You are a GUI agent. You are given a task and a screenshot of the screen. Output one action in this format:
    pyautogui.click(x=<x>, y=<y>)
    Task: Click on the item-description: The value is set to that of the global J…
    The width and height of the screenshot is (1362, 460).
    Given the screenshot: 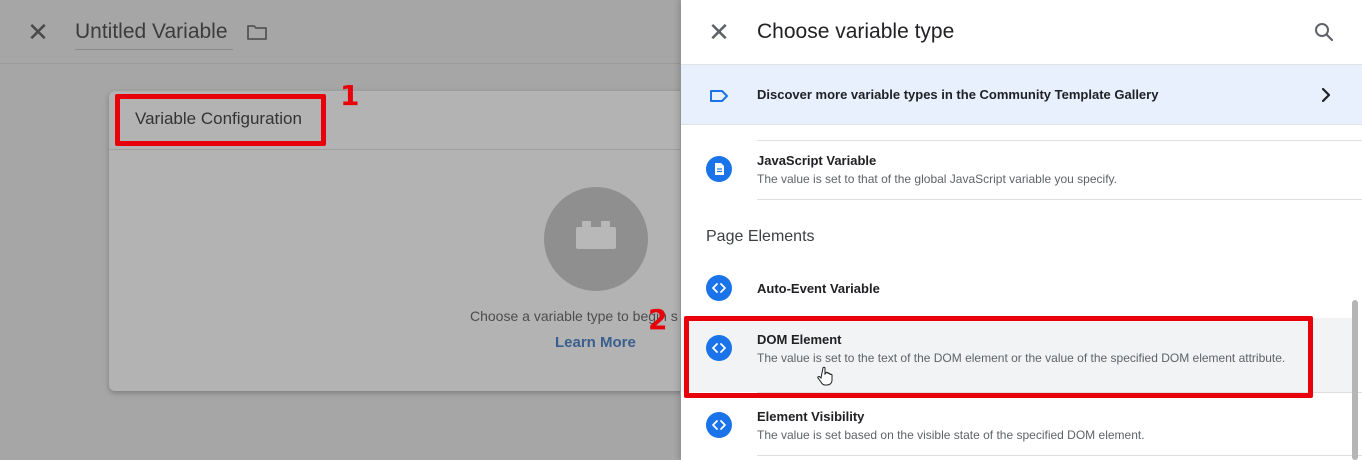 What is the action you would take?
    pyautogui.click(x=937, y=179)
    